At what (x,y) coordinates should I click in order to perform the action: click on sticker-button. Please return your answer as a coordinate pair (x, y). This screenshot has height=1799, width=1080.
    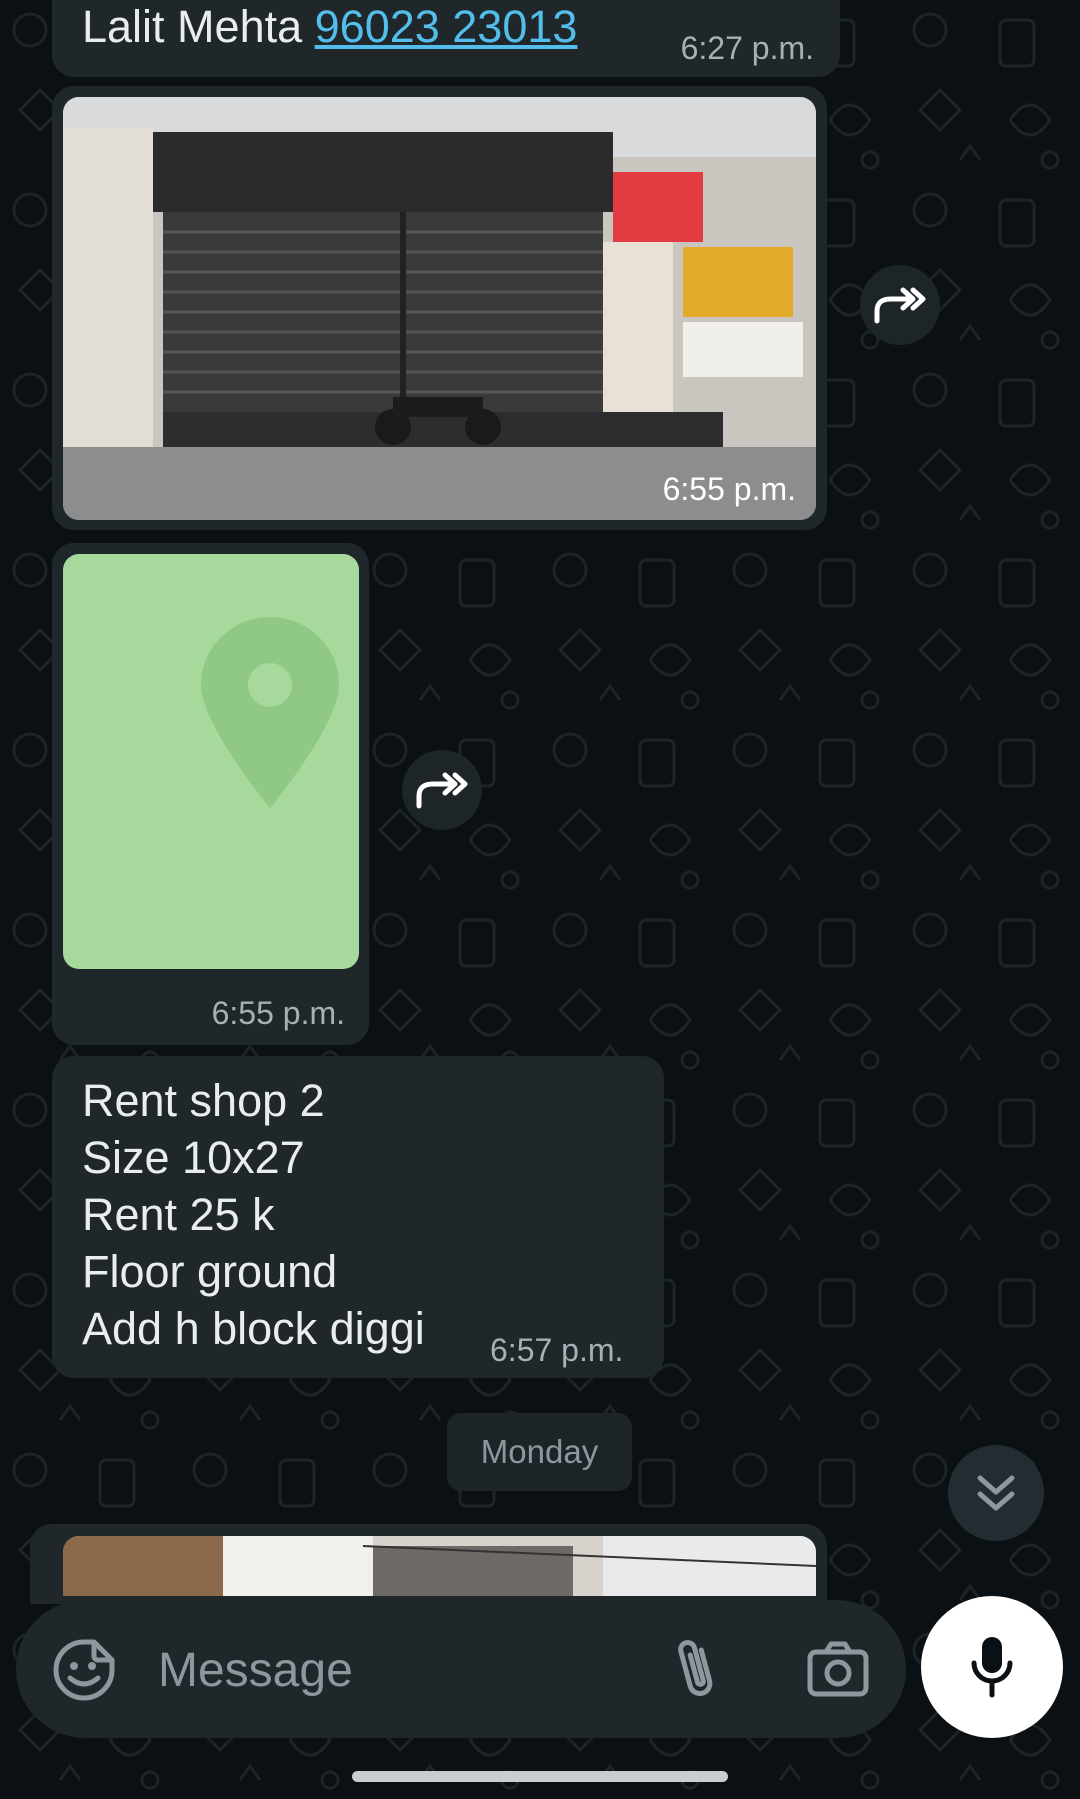
    Looking at the image, I should click on (84, 1670).